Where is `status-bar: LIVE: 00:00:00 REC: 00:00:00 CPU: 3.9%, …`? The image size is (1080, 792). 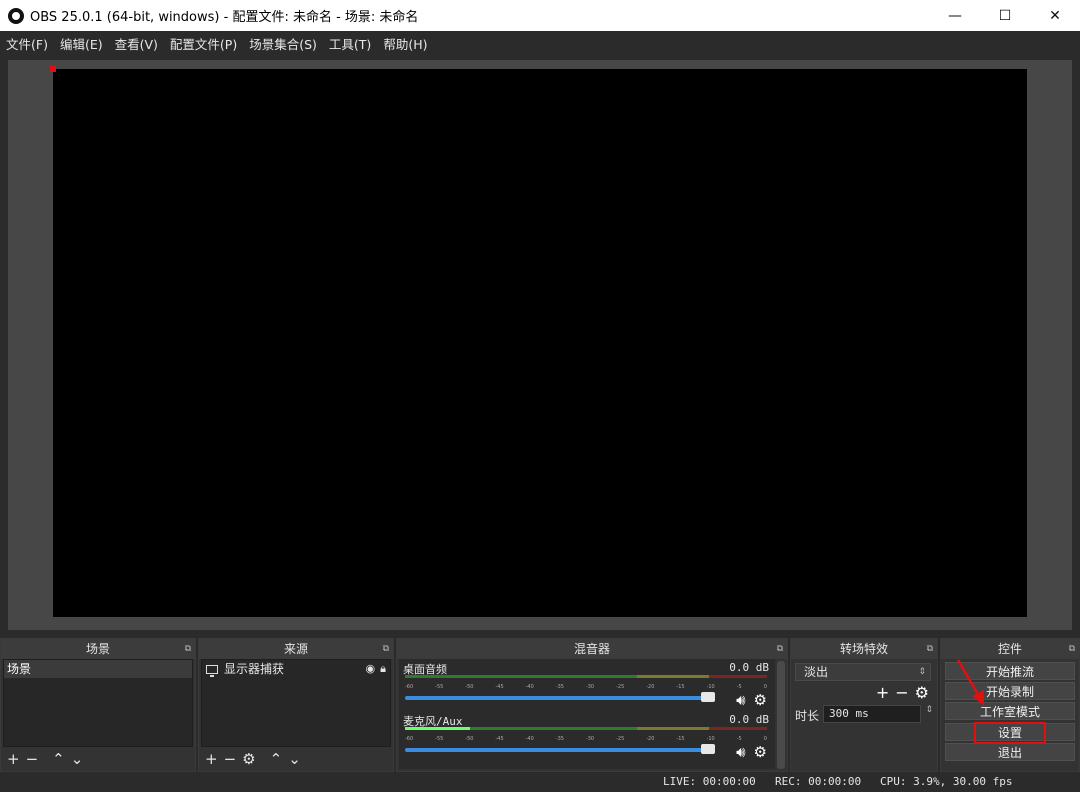 status-bar: LIVE: 00:00:00 REC: 00:00:00 CPU: 3.9%, … is located at coordinates (540, 782).